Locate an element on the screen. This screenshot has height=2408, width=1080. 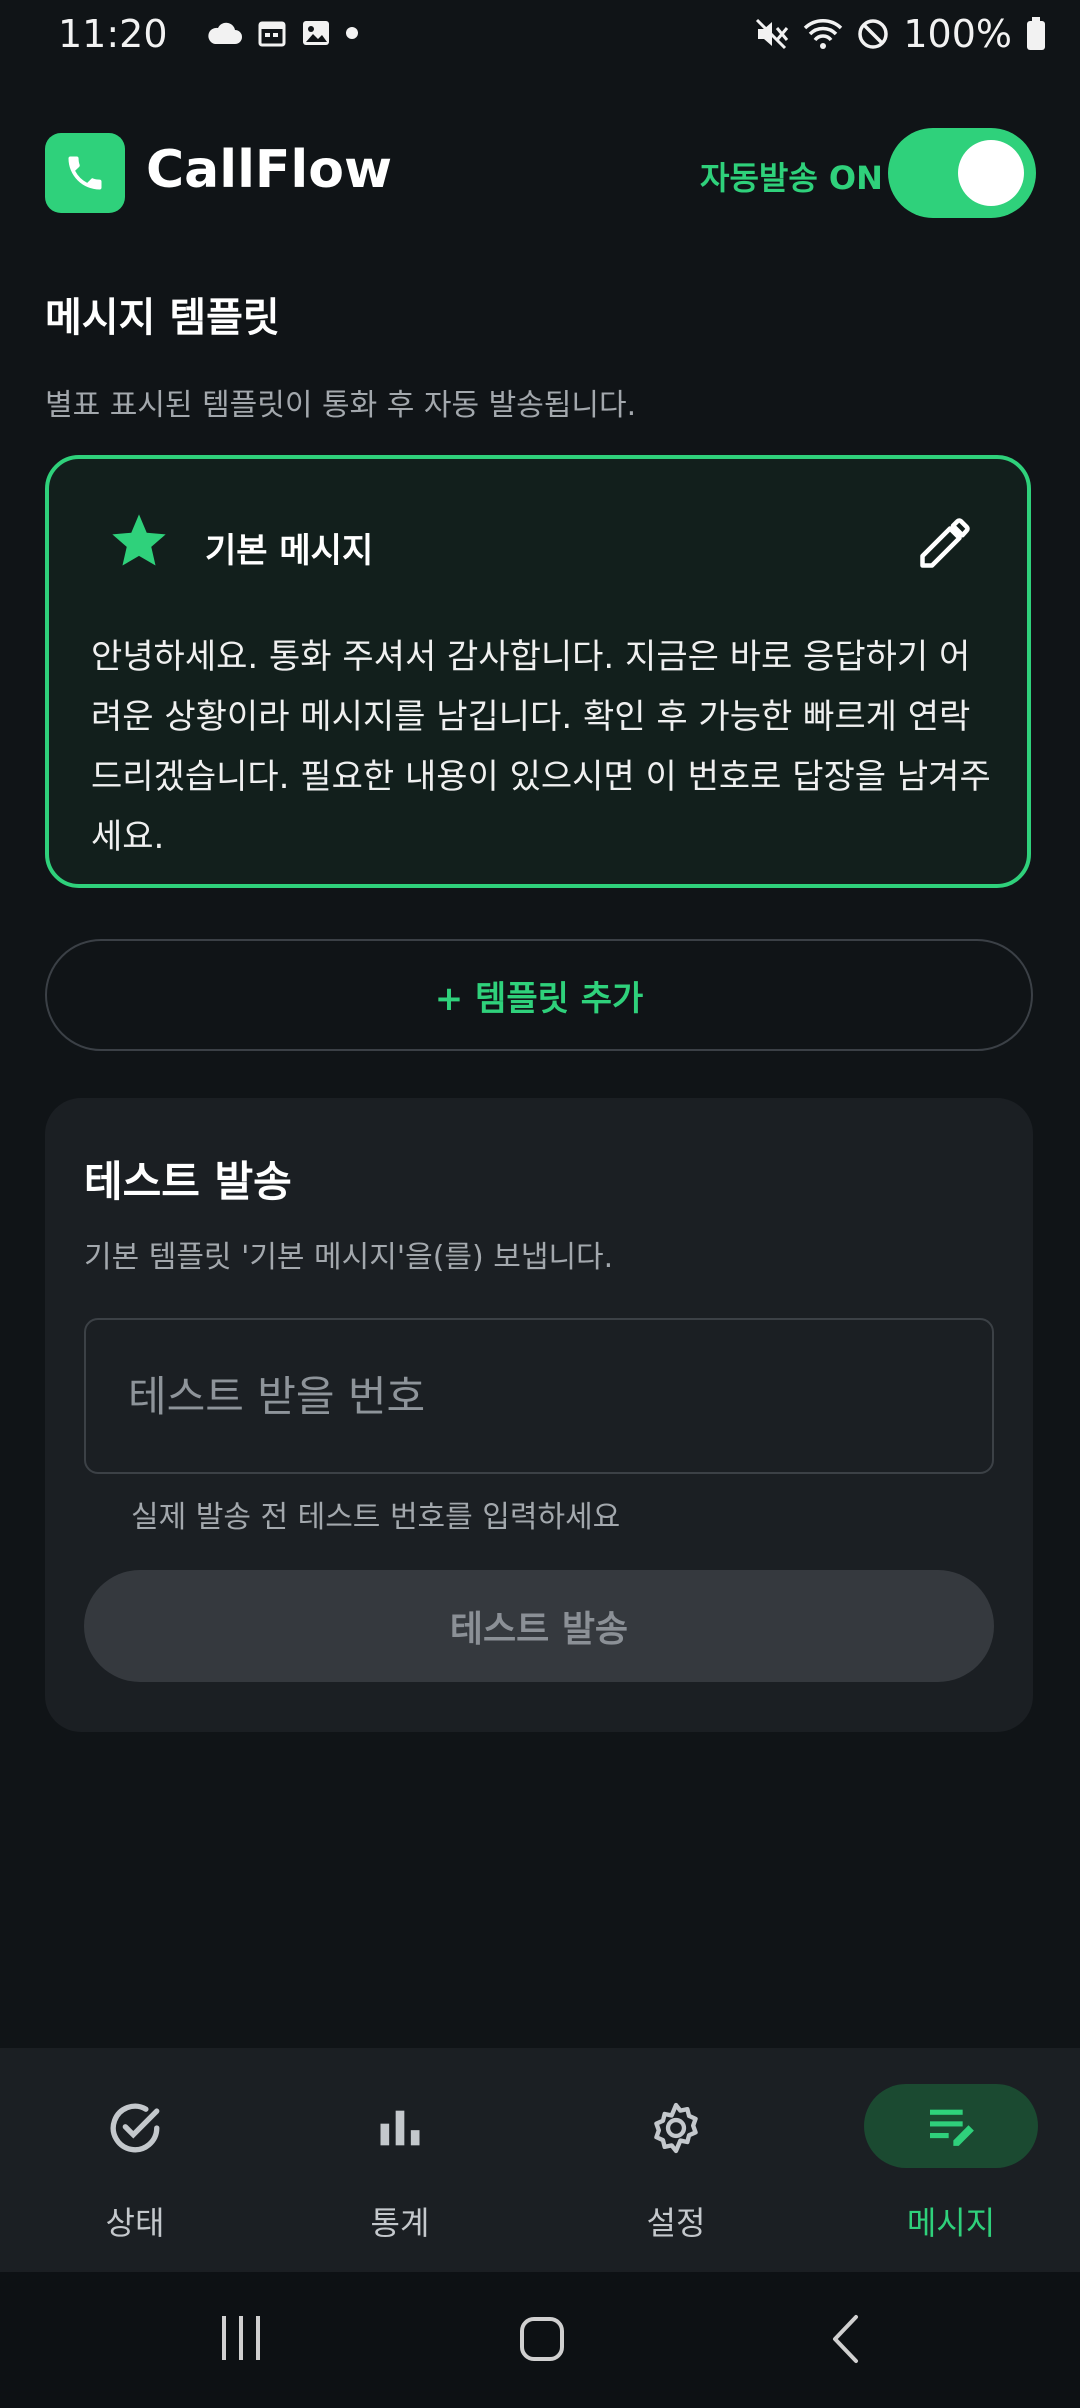
section-subtitle: 별표 표시된 템플릿이 통화 후 자동 발송됩니다. is located at coordinates (341, 405).